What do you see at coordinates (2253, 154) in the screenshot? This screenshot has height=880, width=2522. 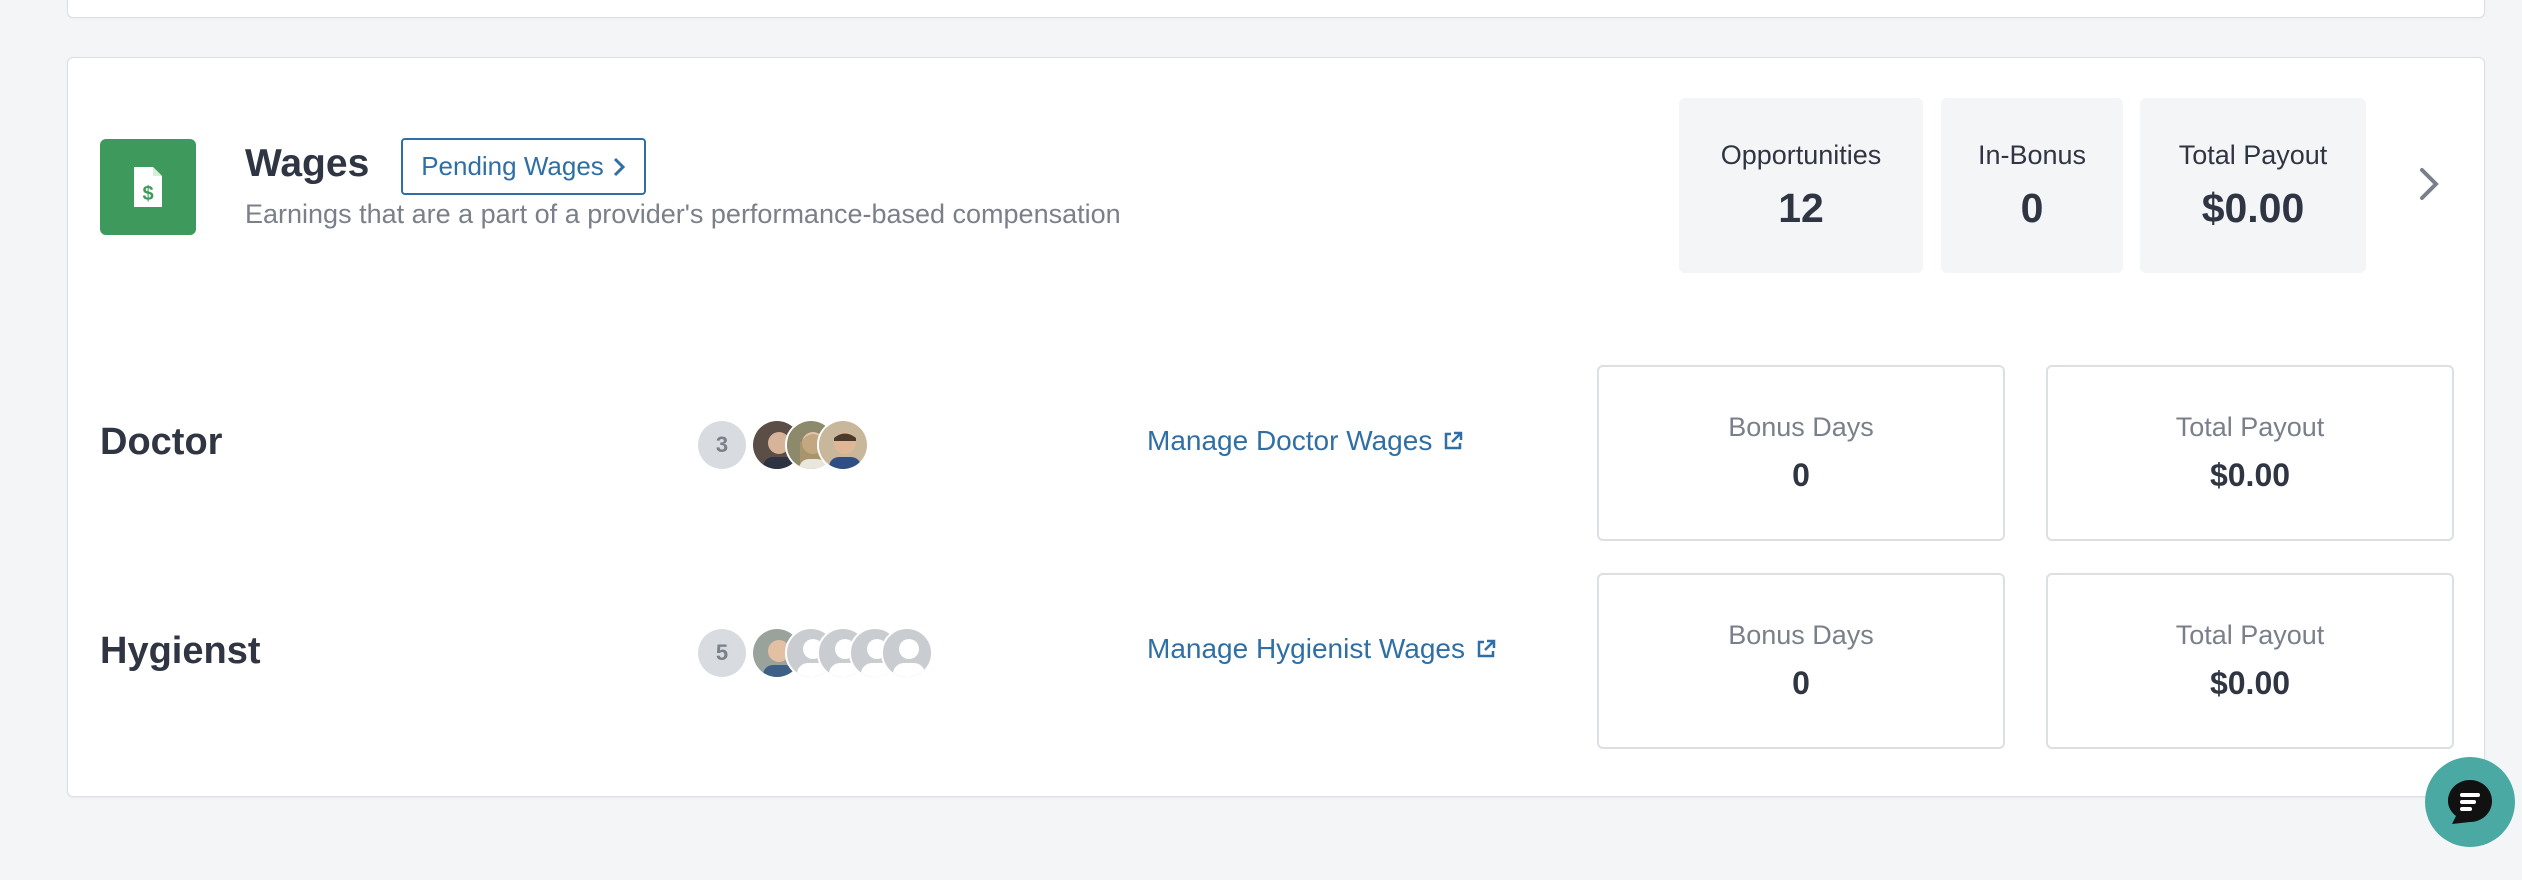 I see `stat-label: Total Payout` at bounding box center [2253, 154].